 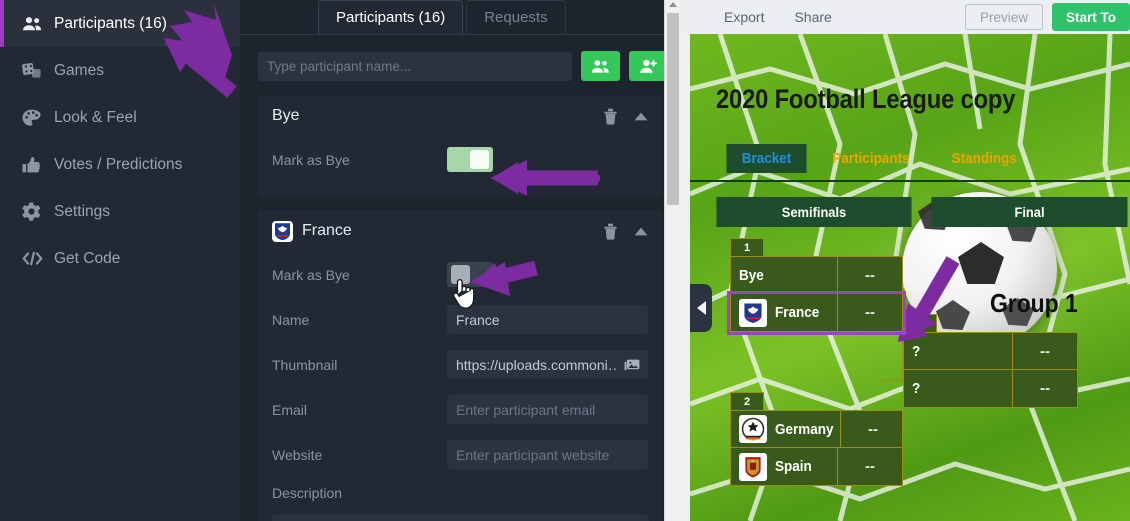 What do you see at coordinates (744, 17) in the screenshot?
I see `export-button: Export` at bounding box center [744, 17].